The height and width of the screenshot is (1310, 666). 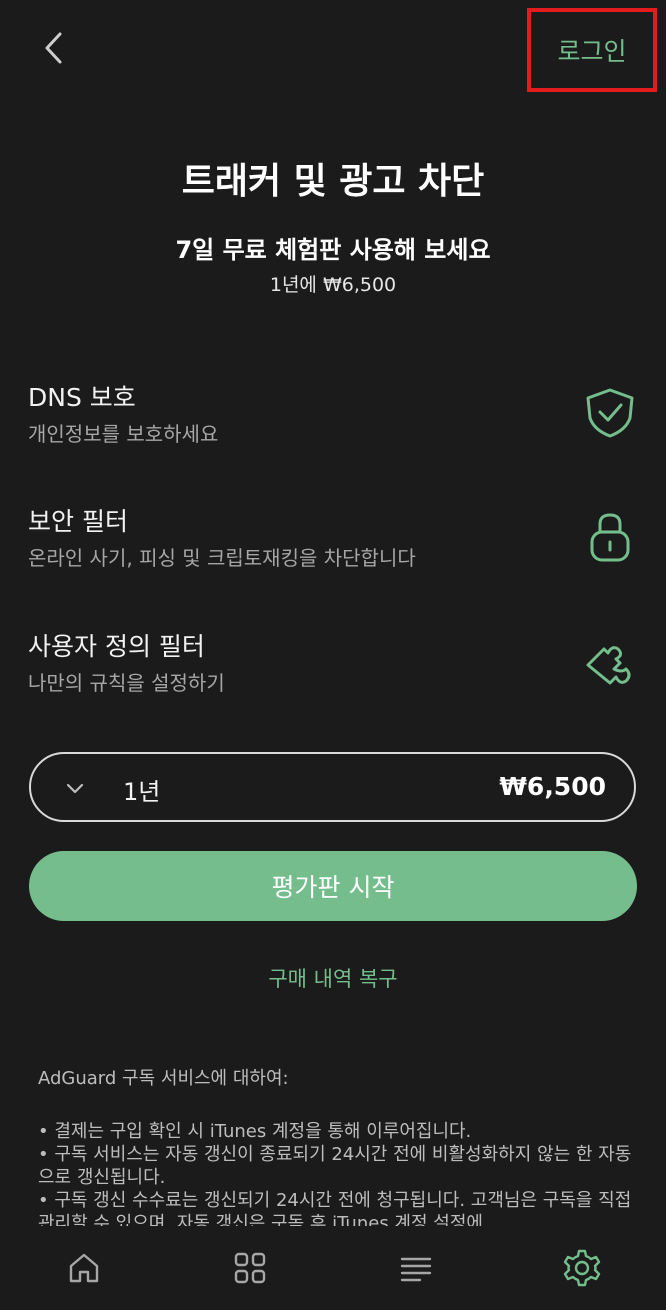 What do you see at coordinates (82, 397) in the screenshot?
I see `feature-title: DNS 보호` at bounding box center [82, 397].